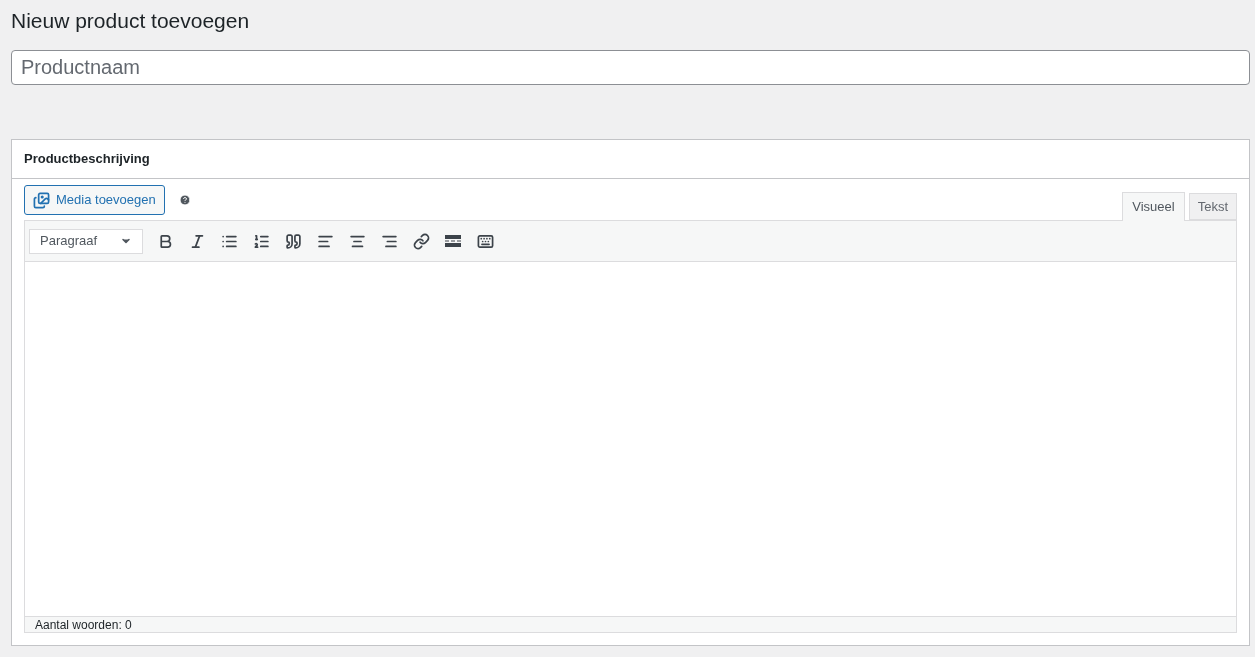  Describe the element at coordinates (87, 159) in the screenshot. I see `panel-title: Productbeschrijving` at that location.